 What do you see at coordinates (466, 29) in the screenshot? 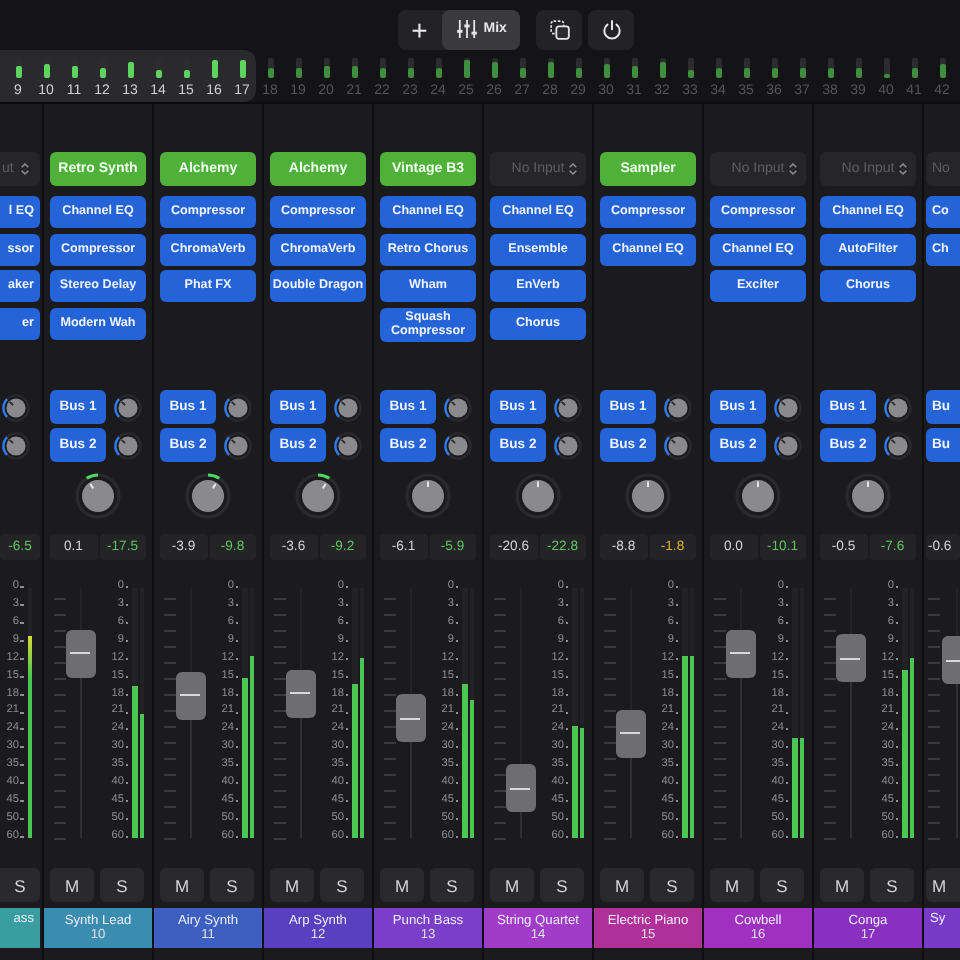
I see `mixer-icon` at bounding box center [466, 29].